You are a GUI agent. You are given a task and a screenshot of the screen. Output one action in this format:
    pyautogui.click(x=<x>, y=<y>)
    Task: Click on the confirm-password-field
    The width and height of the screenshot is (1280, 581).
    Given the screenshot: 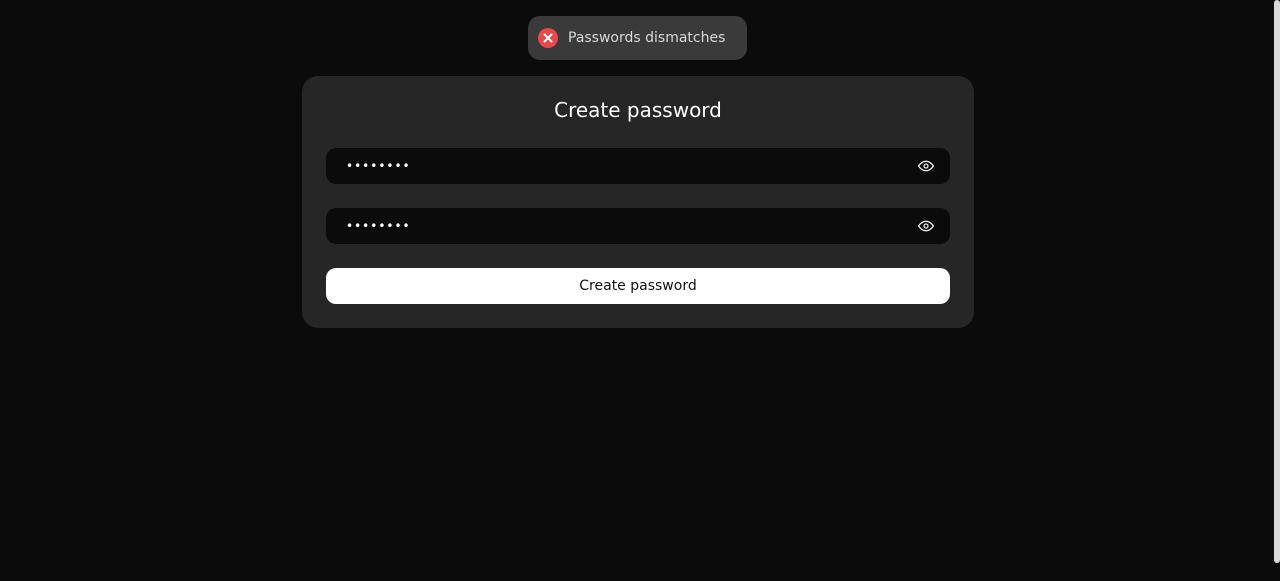 What is the action you would take?
    pyautogui.click(x=638, y=226)
    